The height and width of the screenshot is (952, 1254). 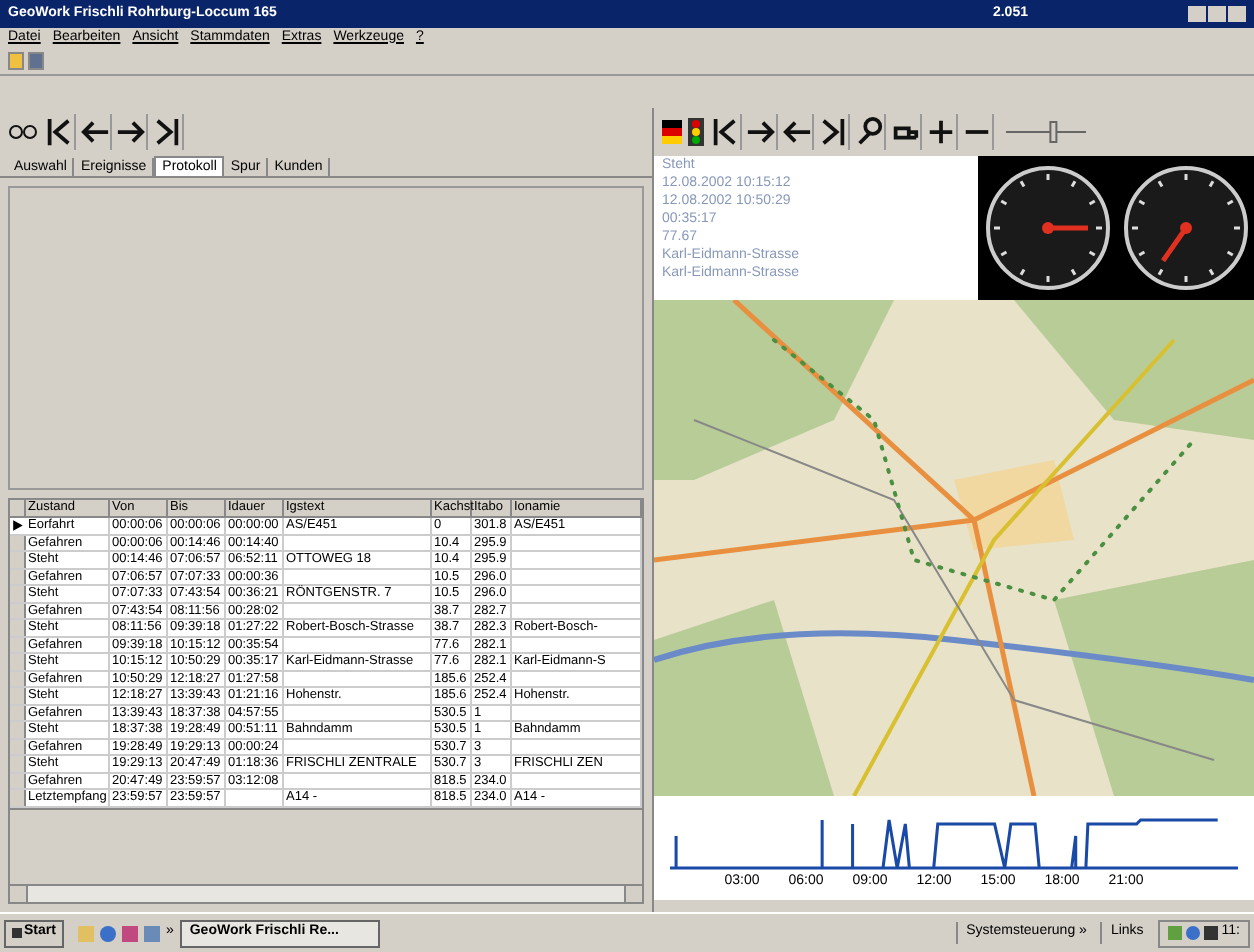 What do you see at coordinates (24, 132) in the screenshot?
I see `binoculars-icon` at bounding box center [24, 132].